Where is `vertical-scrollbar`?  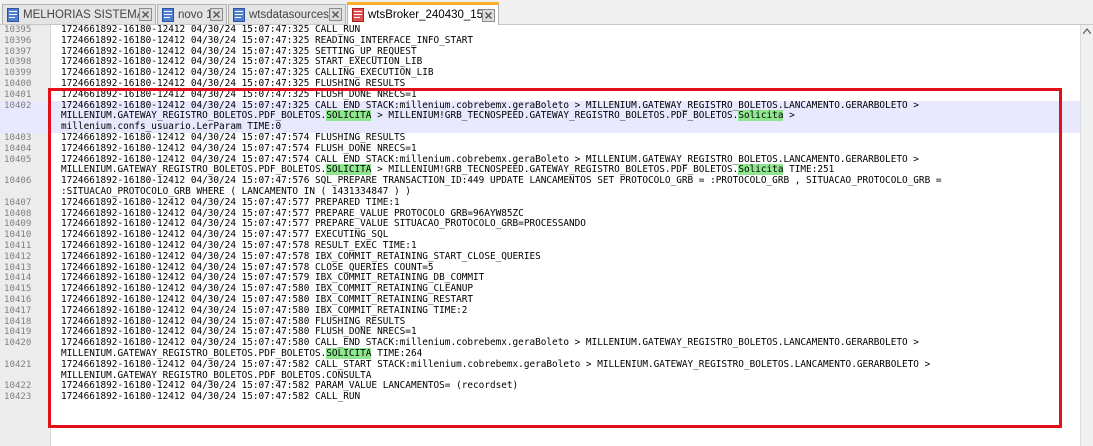 vertical-scrollbar is located at coordinates (1086, 235).